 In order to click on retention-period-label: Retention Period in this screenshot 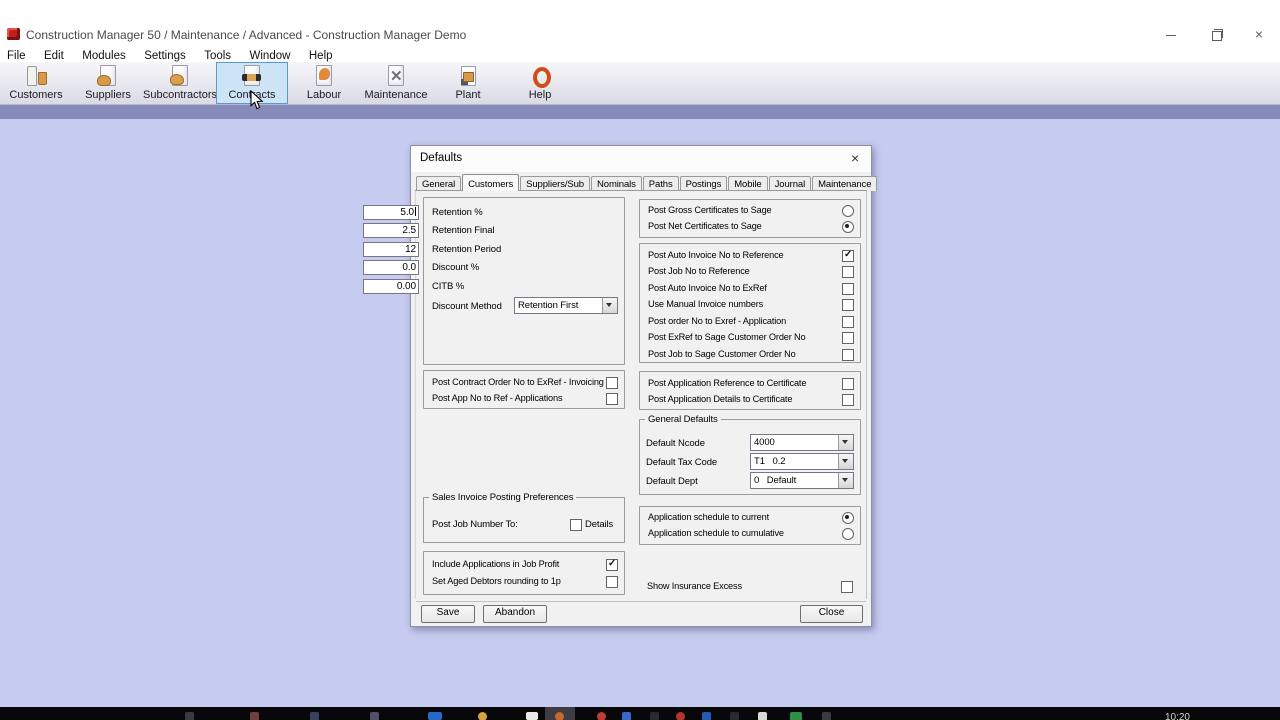, I will do `click(467, 249)`.